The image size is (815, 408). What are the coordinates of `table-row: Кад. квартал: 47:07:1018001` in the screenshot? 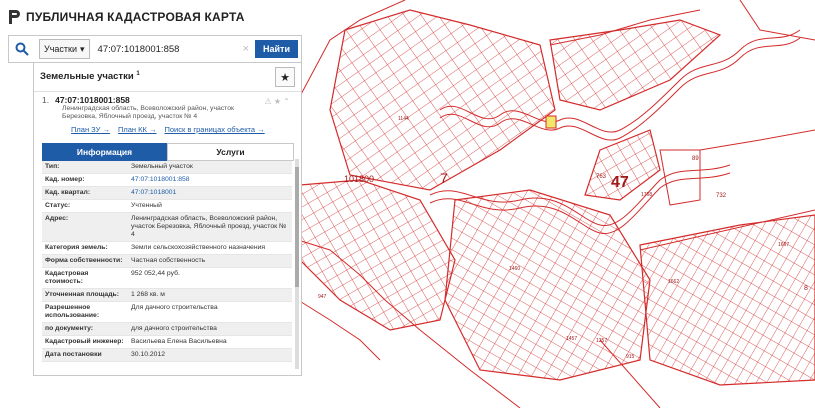 It's located at (167, 193).